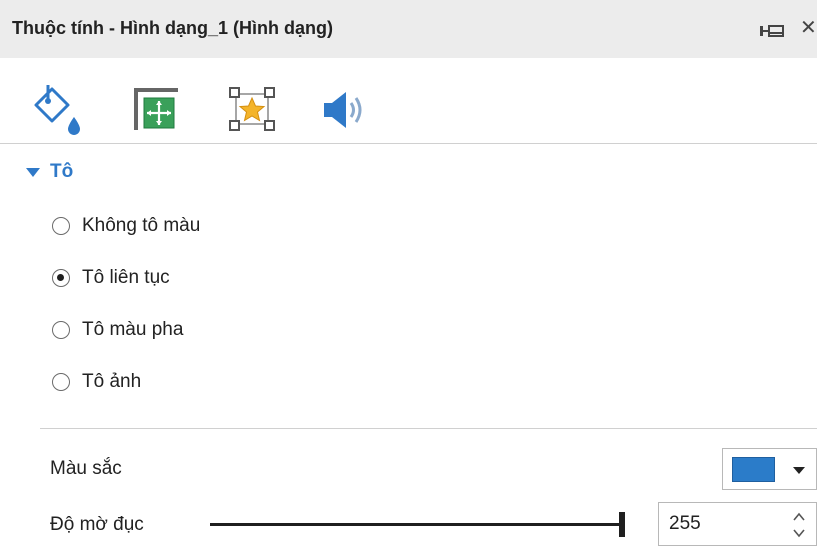 The width and height of the screenshot is (817, 560). I want to click on title-bar: Thuộc tính - Hình dạng_1 (Hình dạng) ✕, so click(408, 29).